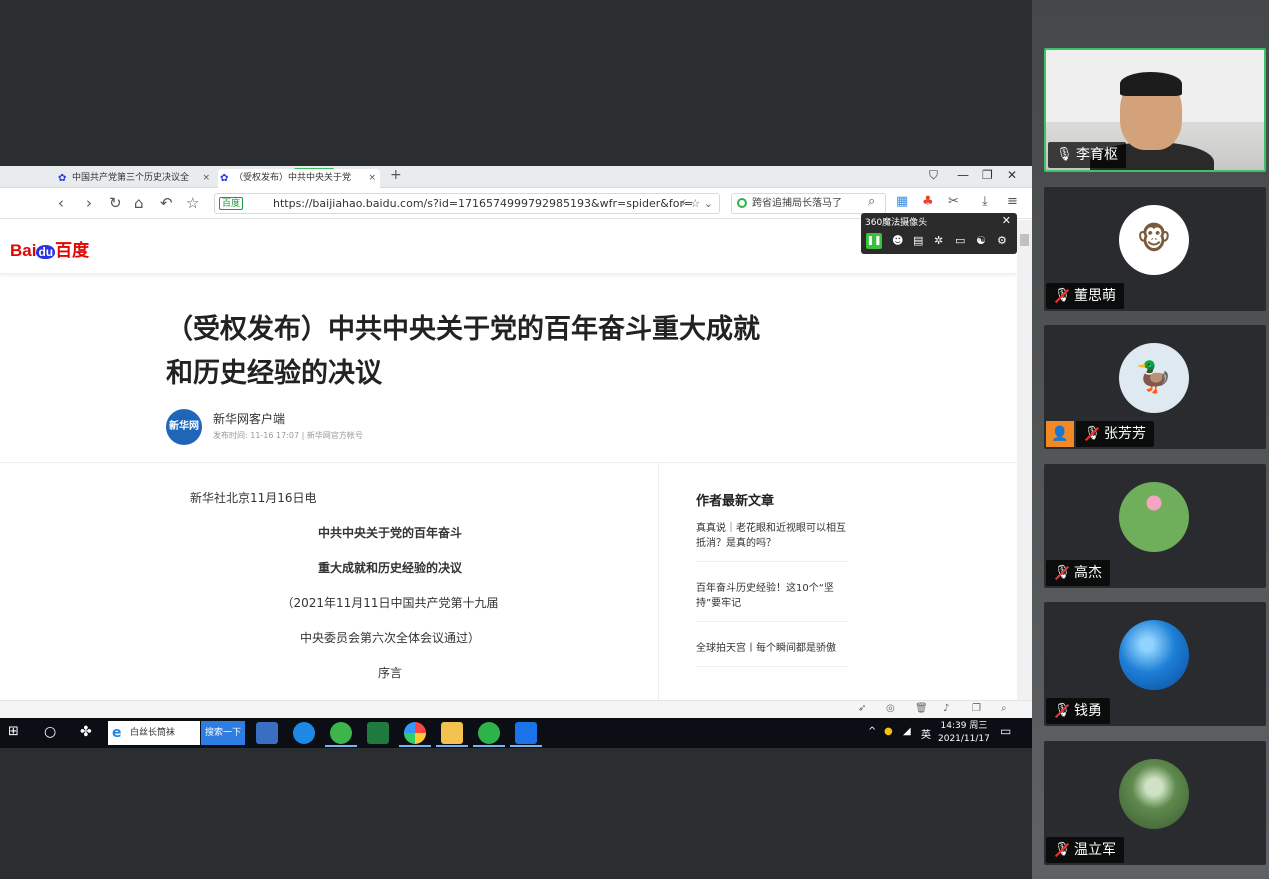 The height and width of the screenshot is (879, 1269). I want to click on participant-name: 董思萌, so click(1095, 296).